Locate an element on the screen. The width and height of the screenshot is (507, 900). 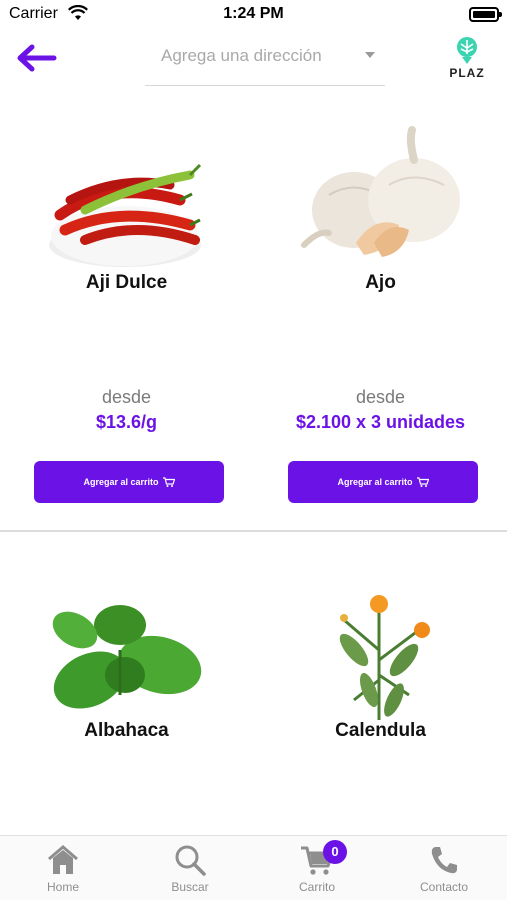
basil-image is located at coordinates (127, 657).